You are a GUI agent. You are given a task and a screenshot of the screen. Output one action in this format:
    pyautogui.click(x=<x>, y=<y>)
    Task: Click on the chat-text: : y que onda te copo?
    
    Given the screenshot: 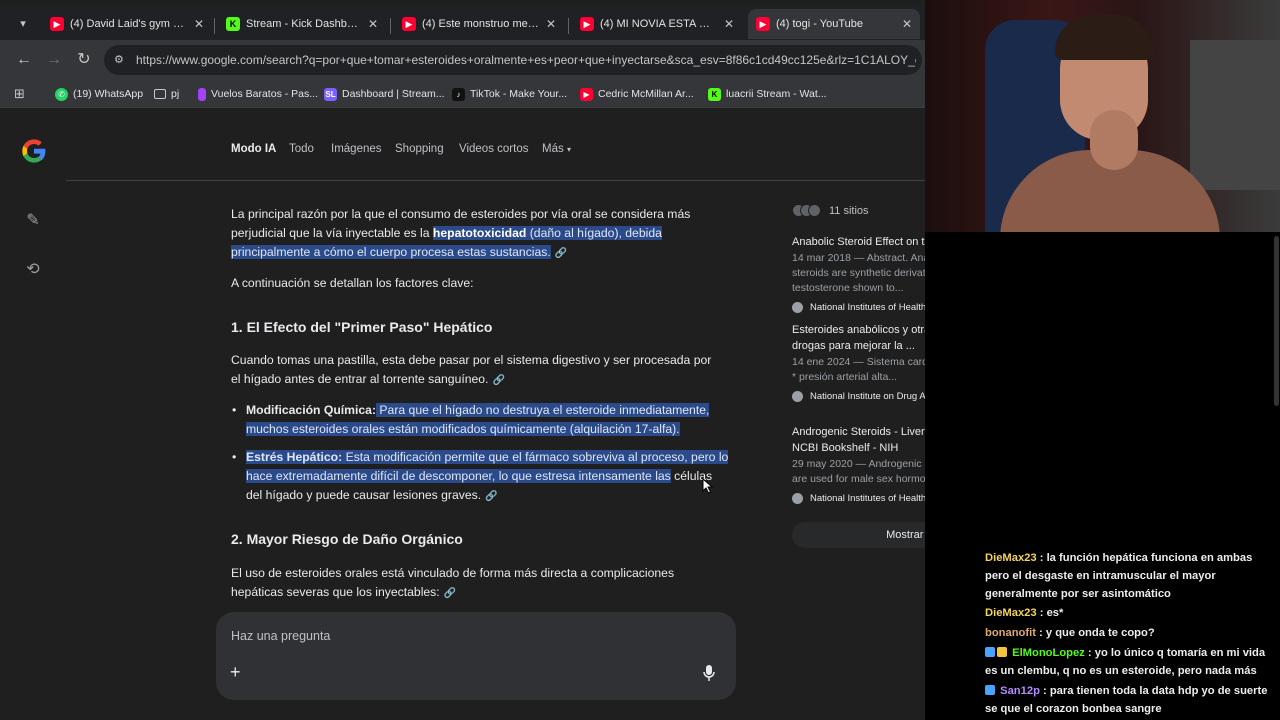 What is the action you would take?
    pyautogui.click(x=1095, y=633)
    